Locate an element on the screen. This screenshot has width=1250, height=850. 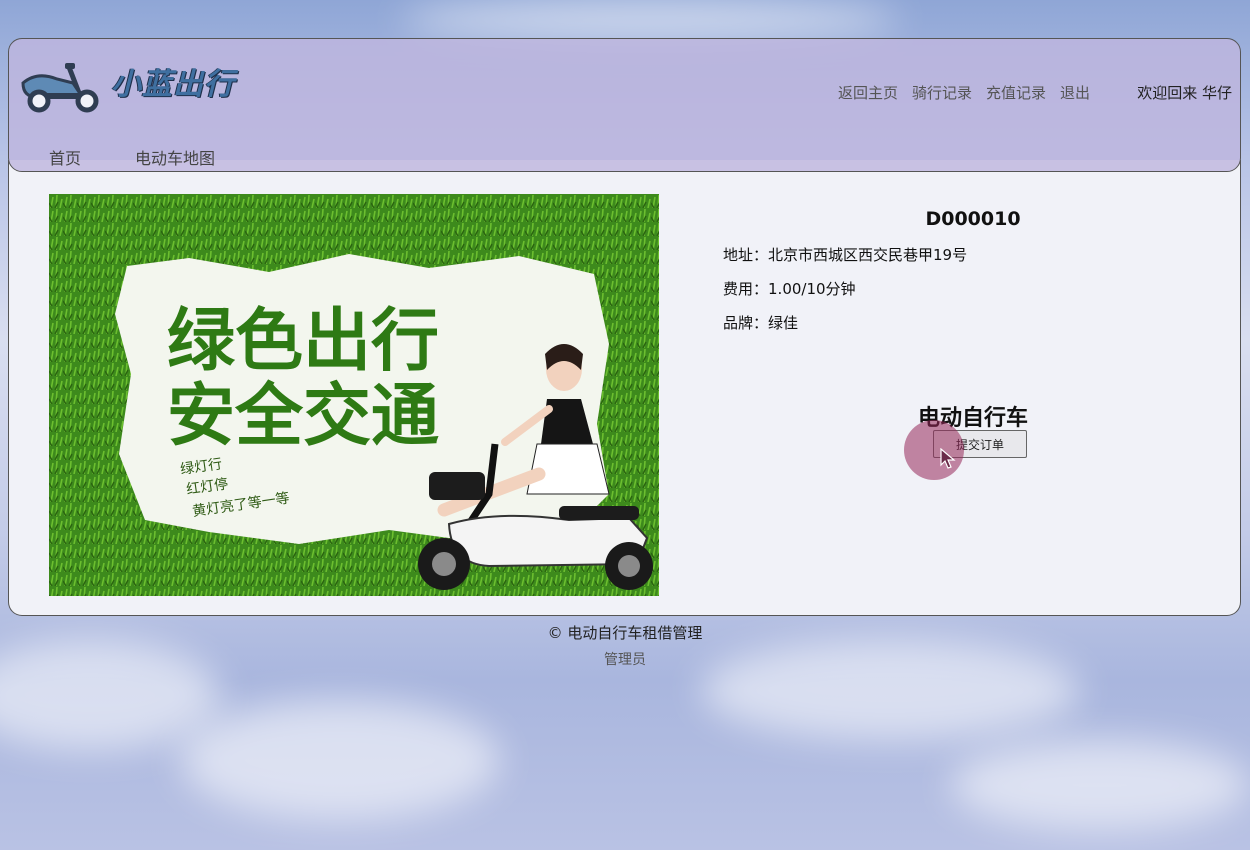
subnav-homepage-link: 首页 is located at coordinates (65, 157).